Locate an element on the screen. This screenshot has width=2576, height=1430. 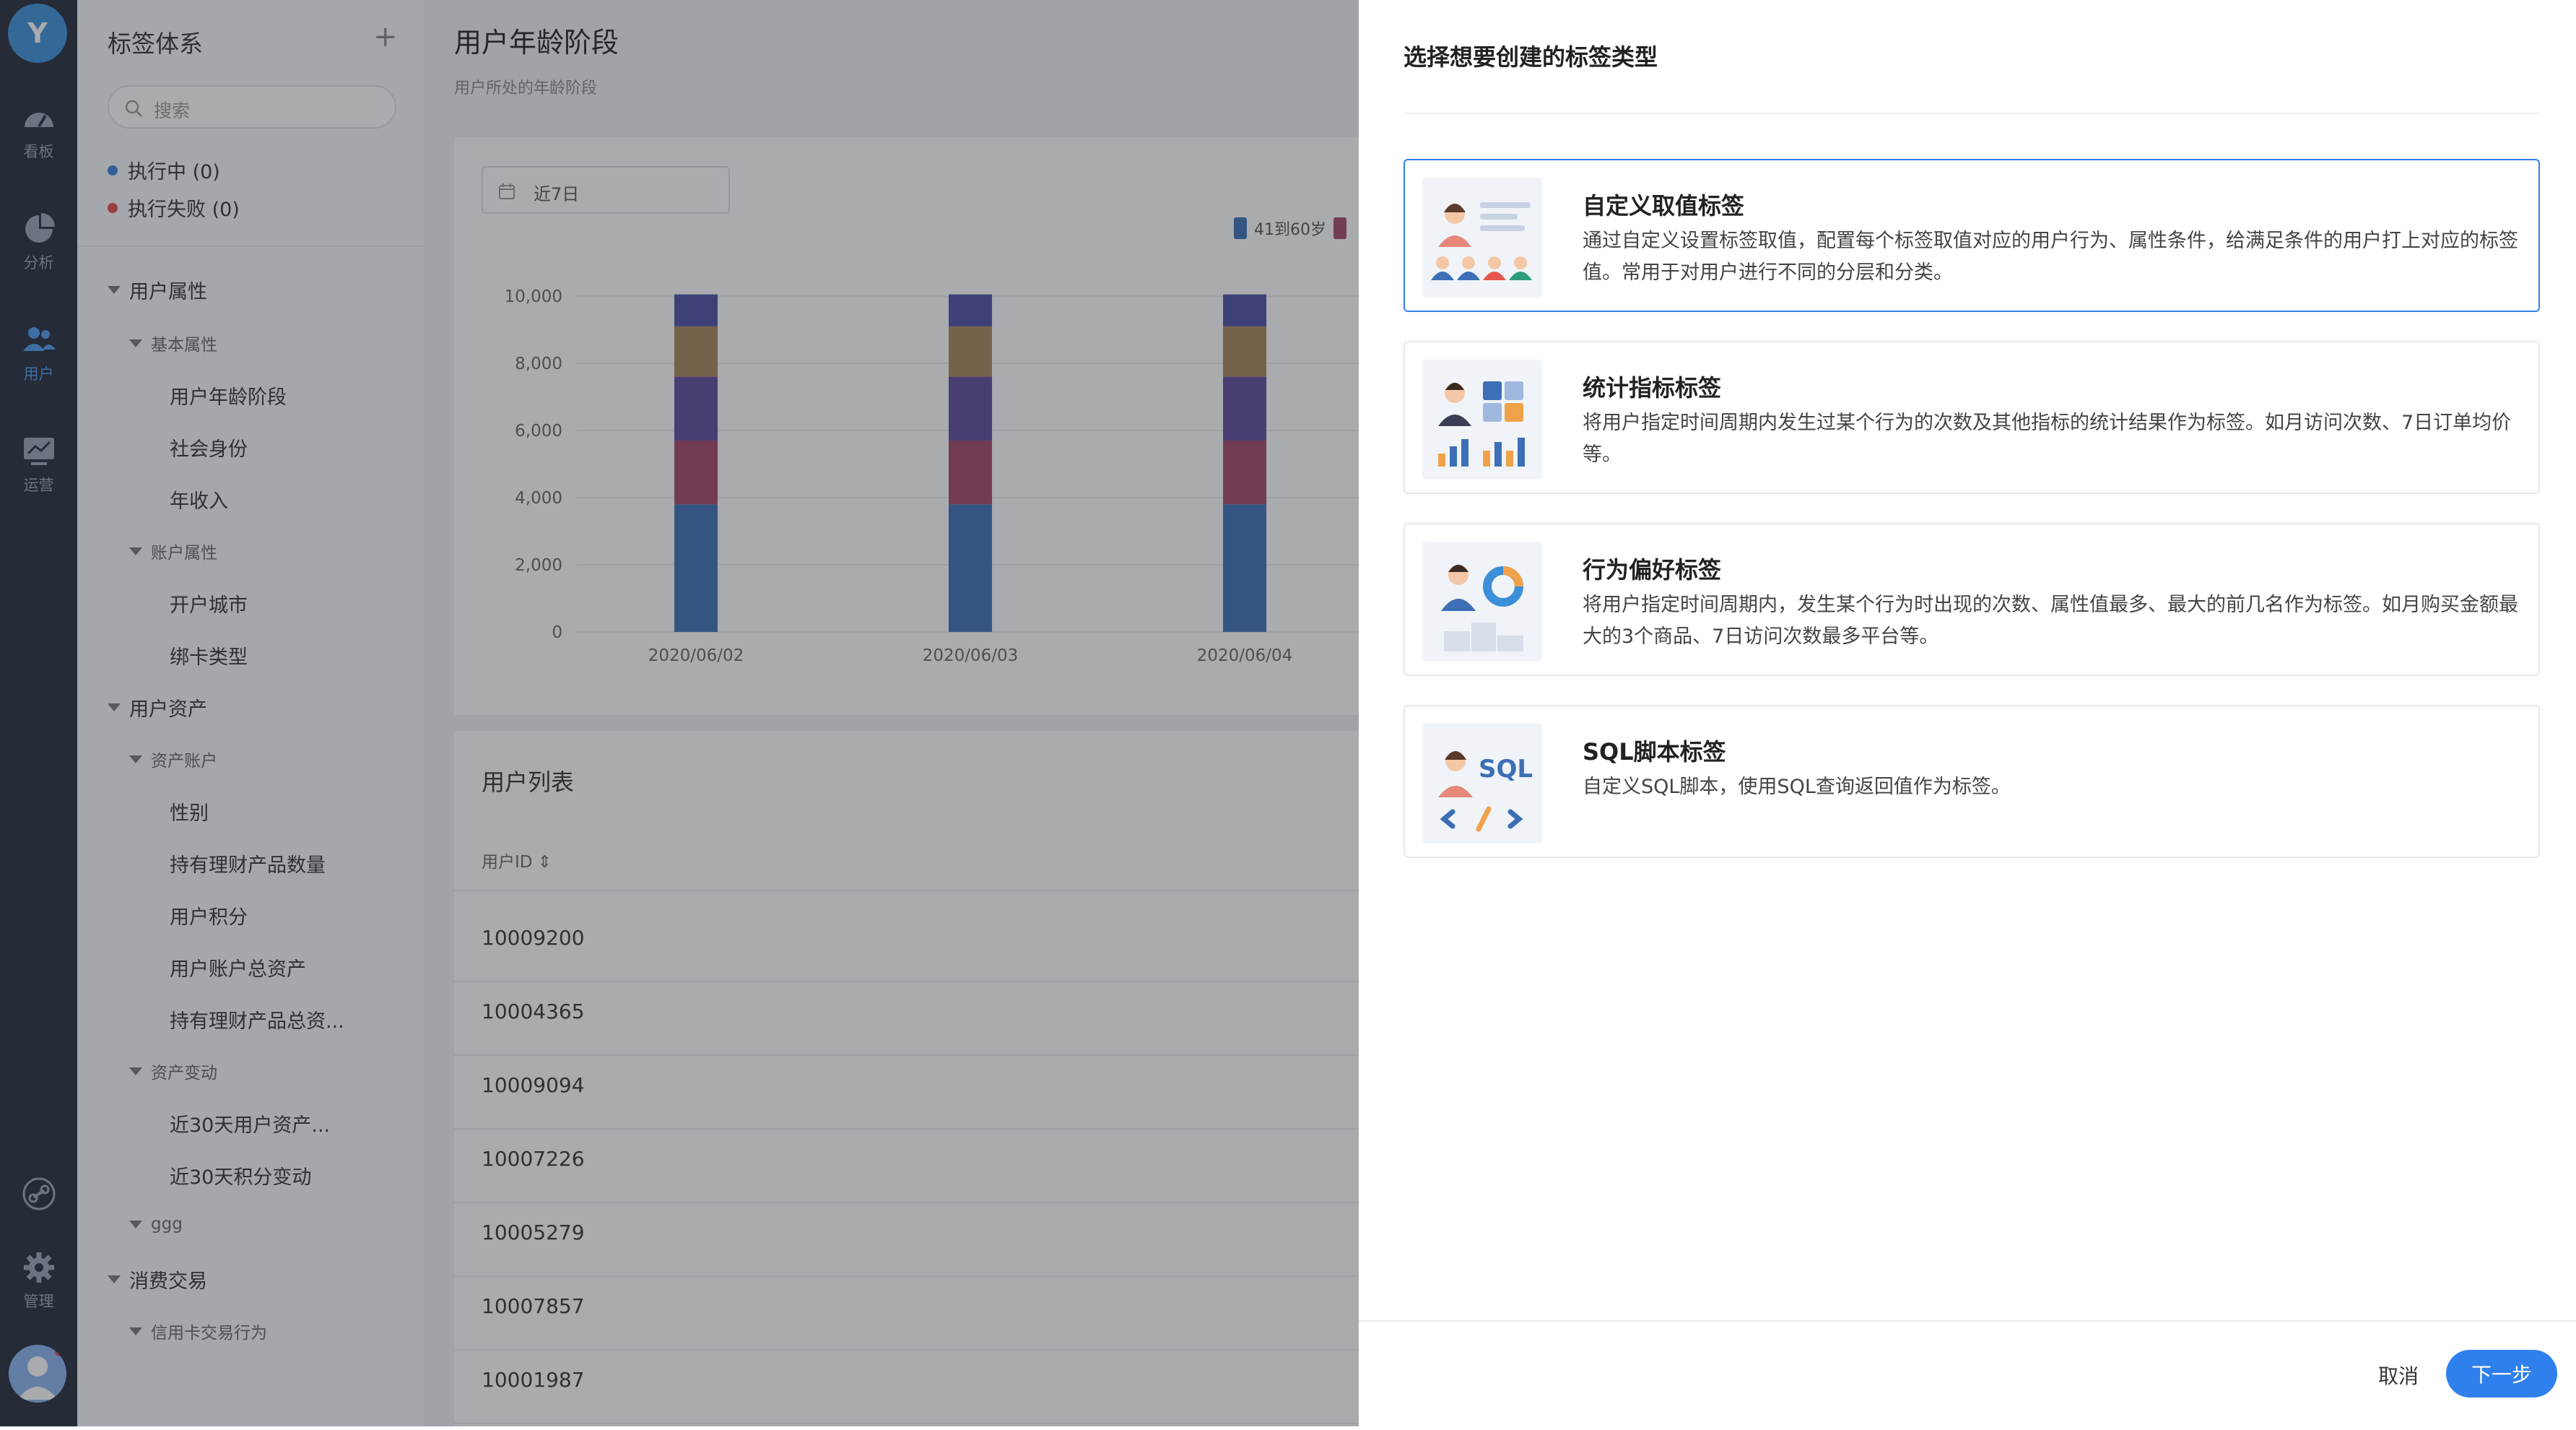
option-sql: SQL SQL脚本标签 自定义SQL脚本，使用SQL查询返回值作为标签。 is located at coordinates (1972, 781).